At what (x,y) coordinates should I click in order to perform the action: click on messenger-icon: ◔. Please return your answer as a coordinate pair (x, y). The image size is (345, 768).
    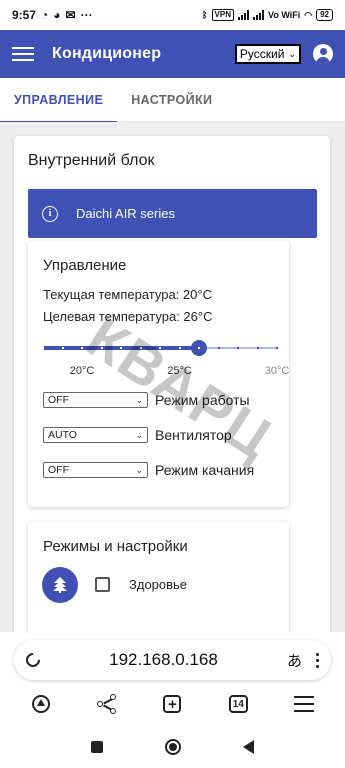
    Looking at the image, I should click on (45, 15).